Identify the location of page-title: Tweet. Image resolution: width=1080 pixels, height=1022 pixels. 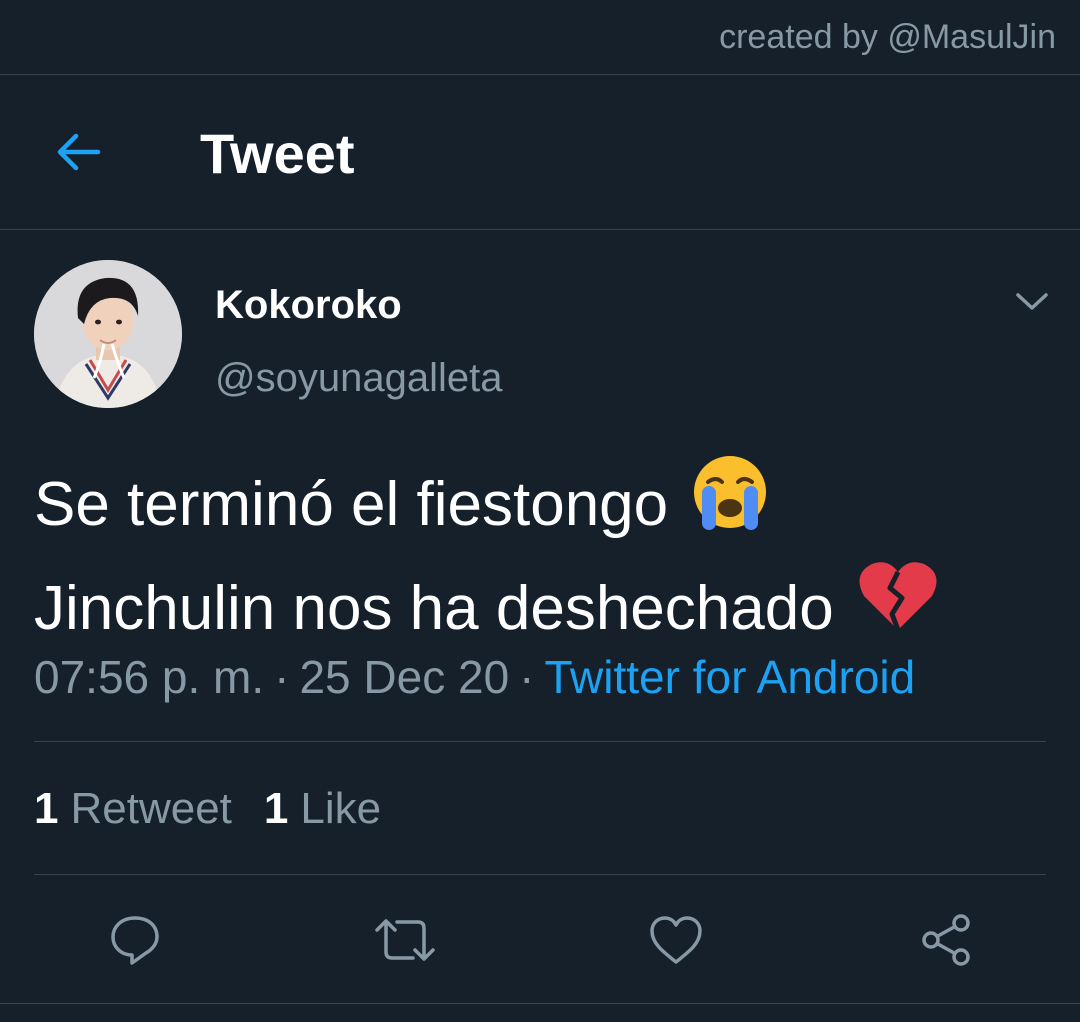
(277, 153).